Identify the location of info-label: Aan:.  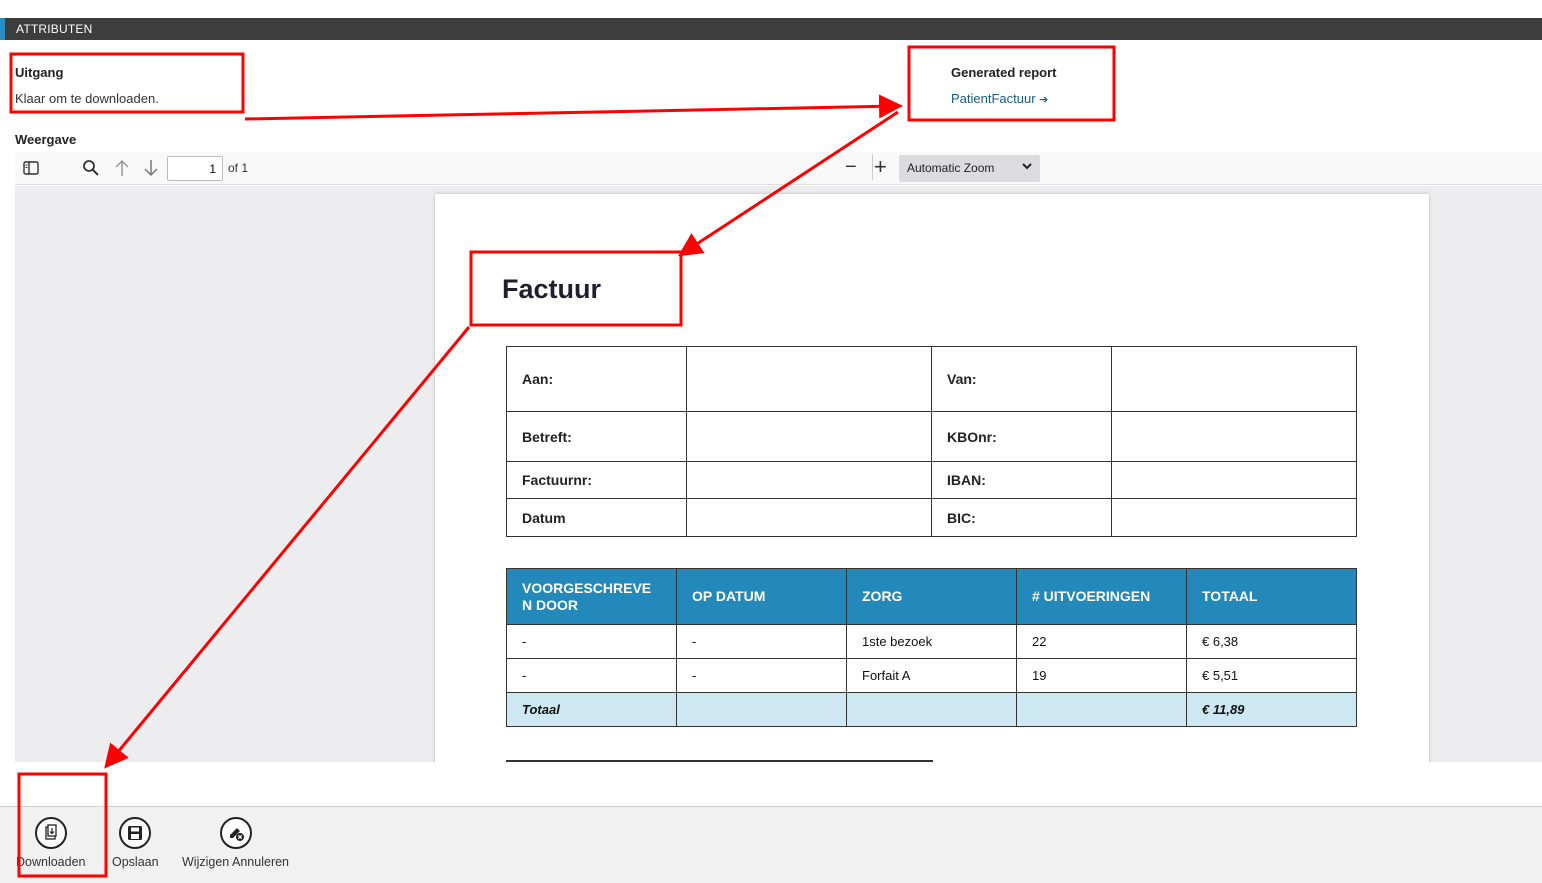
(596, 379).